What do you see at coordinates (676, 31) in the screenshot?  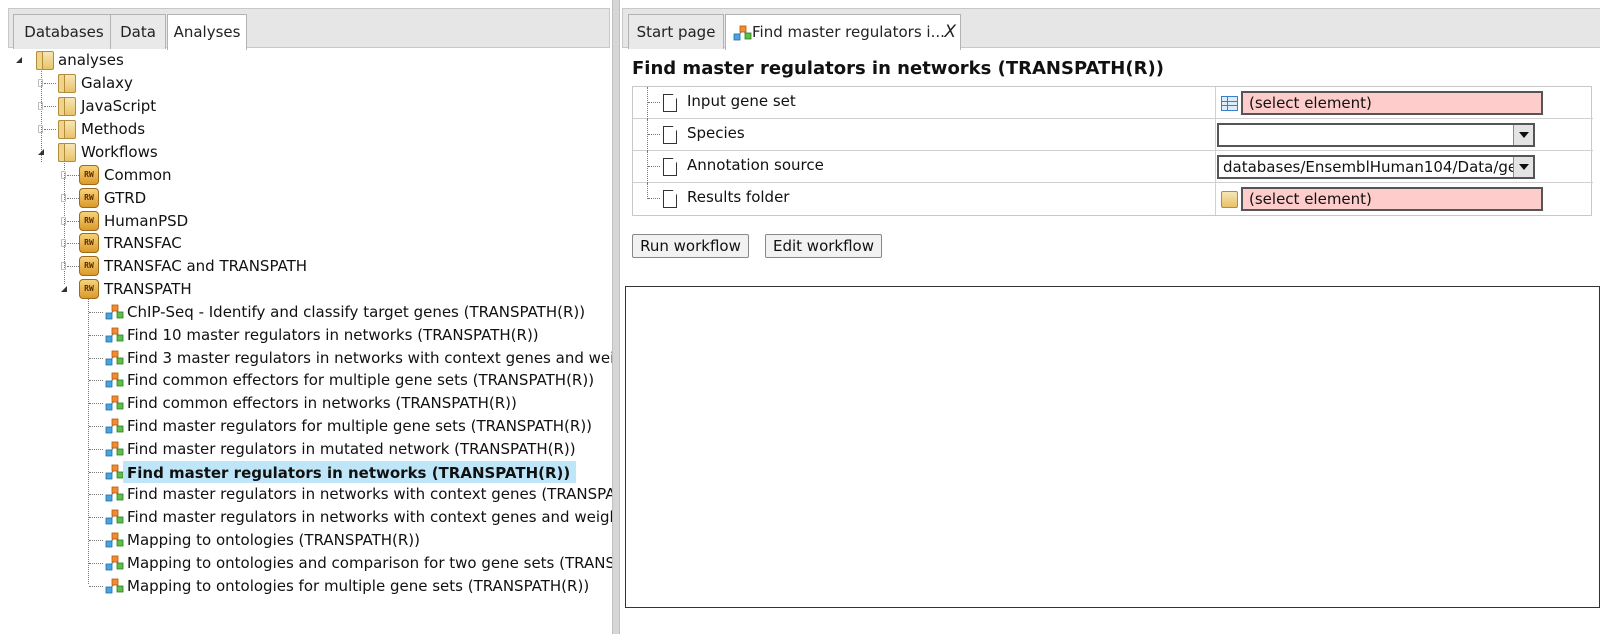 I see `tab-start-page: Start page` at bounding box center [676, 31].